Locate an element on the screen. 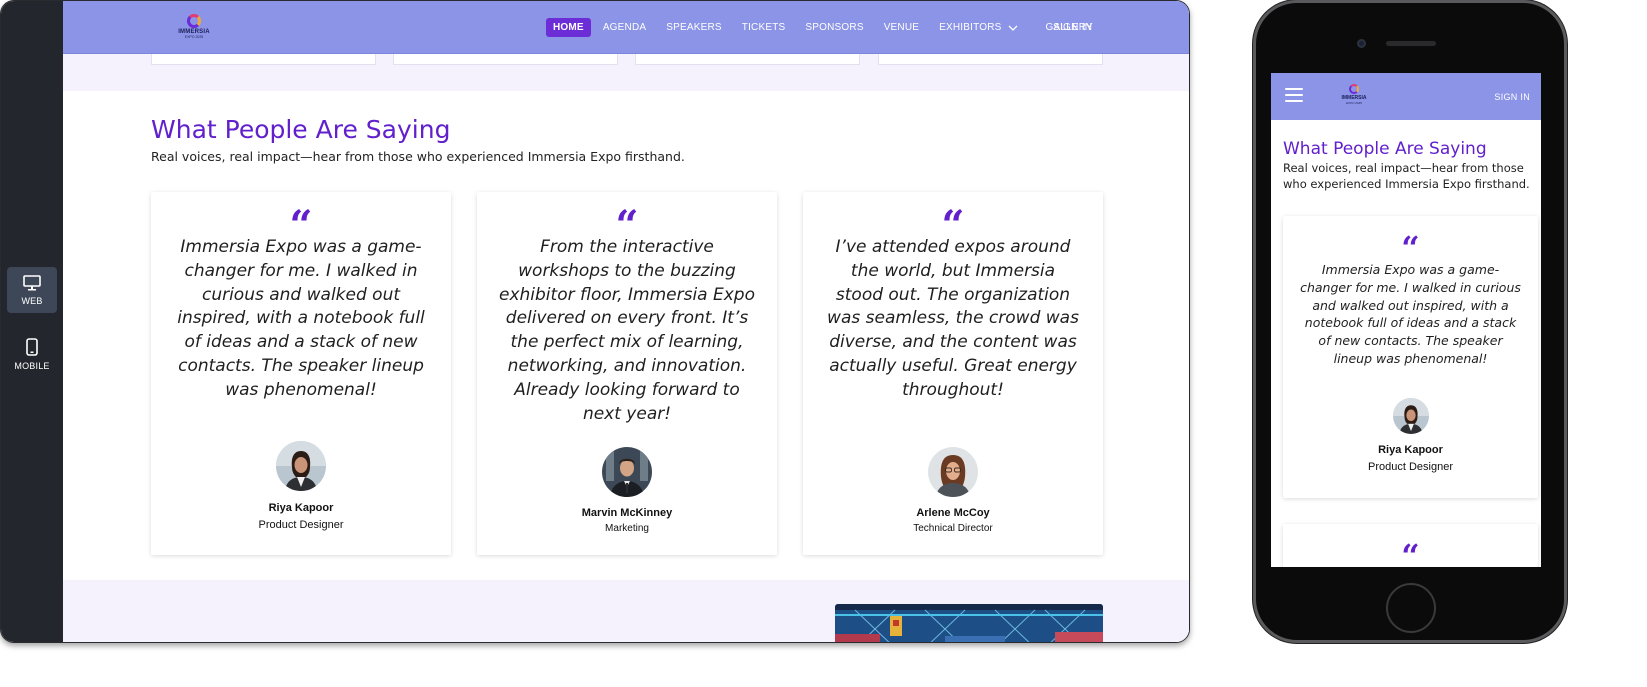 The height and width of the screenshot is (687, 1647). venue-image is located at coordinates (969, 623).